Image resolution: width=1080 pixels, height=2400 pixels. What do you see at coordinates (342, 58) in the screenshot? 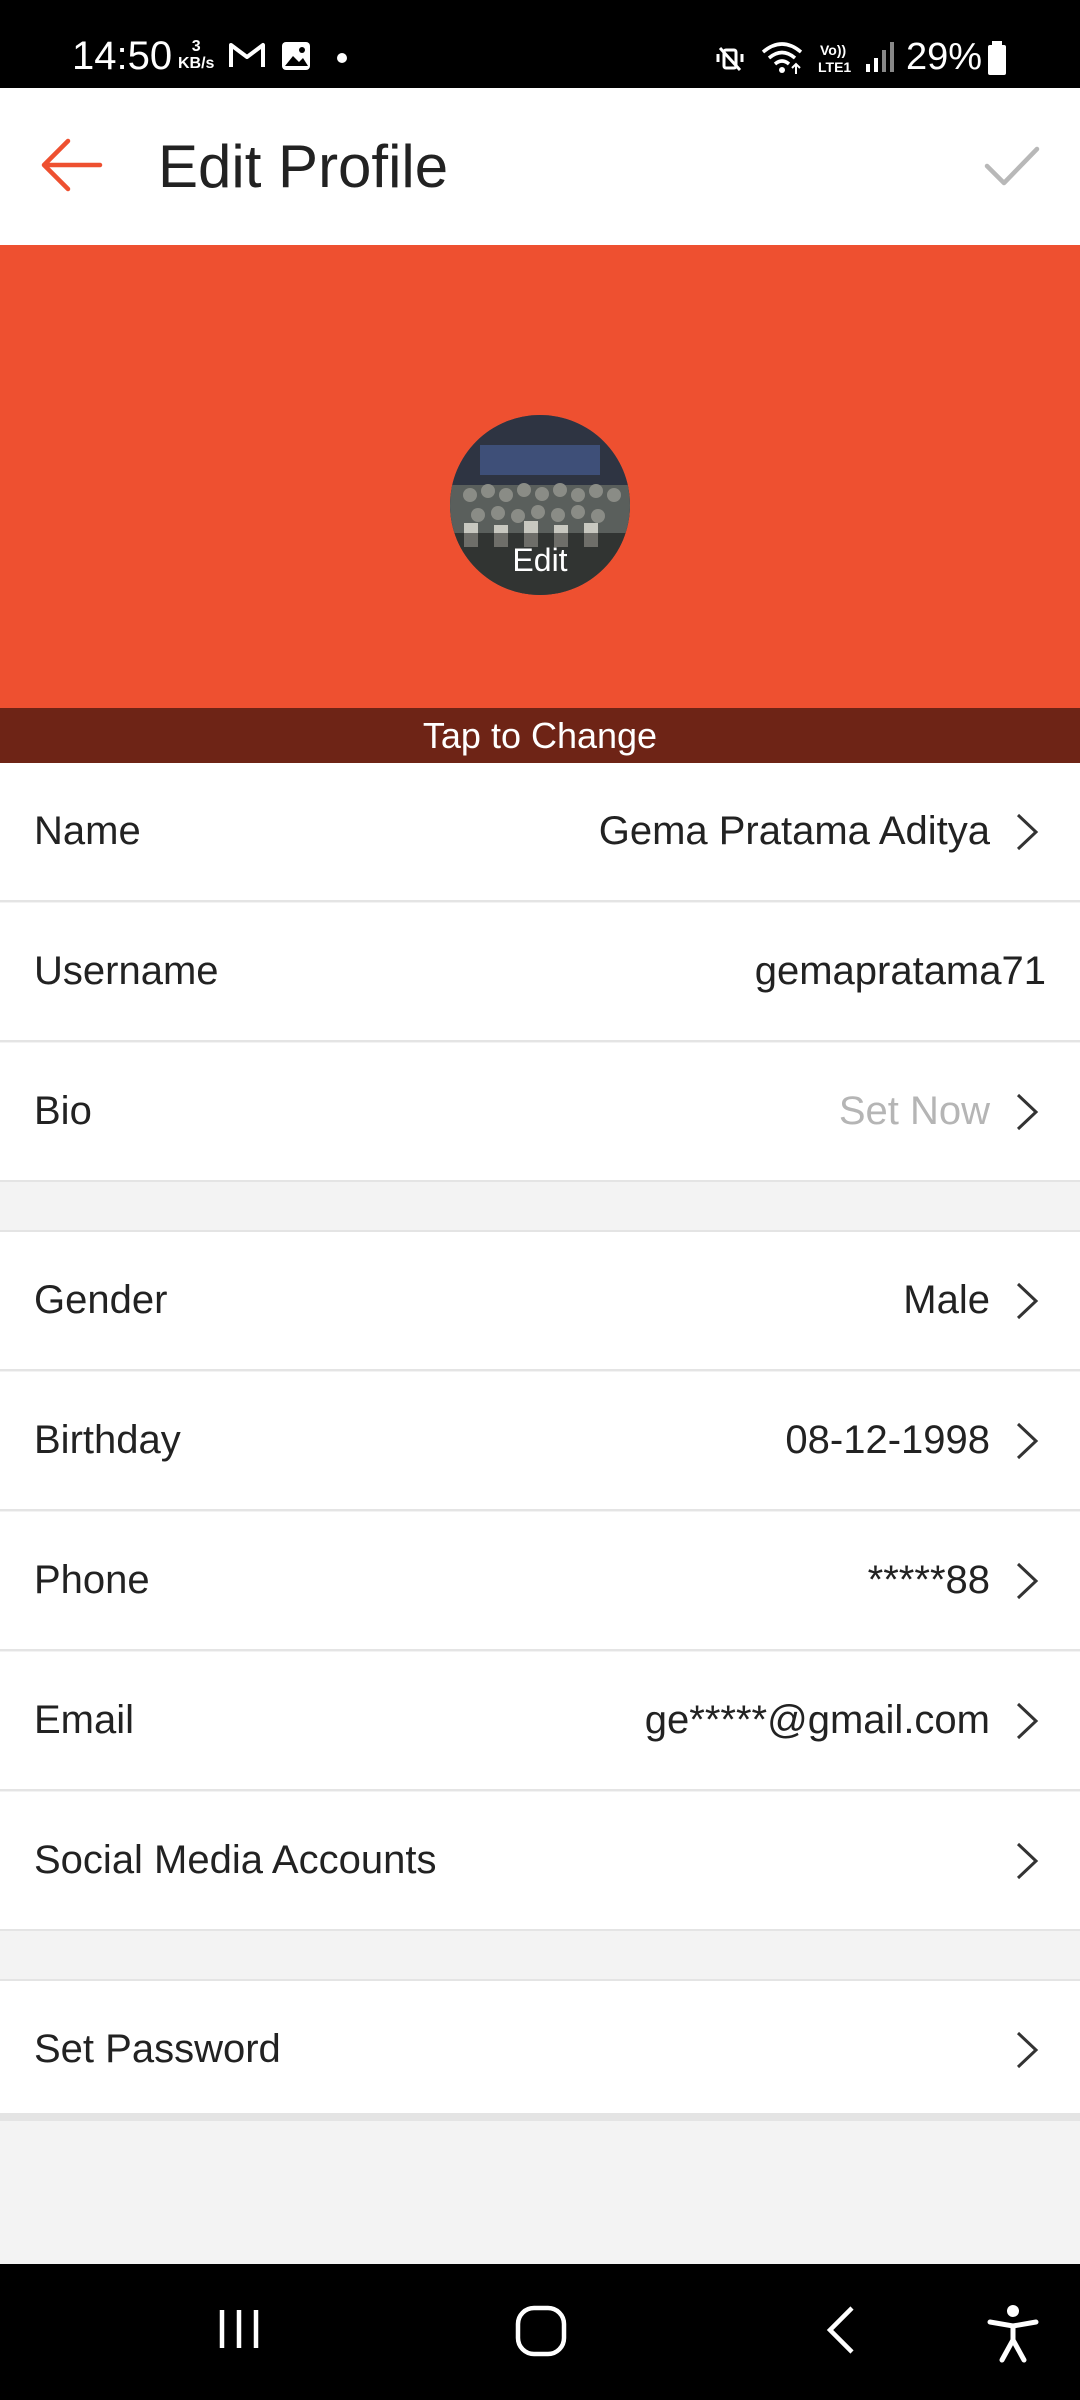
I see `dot-icon` at bounding box center [342, 58].